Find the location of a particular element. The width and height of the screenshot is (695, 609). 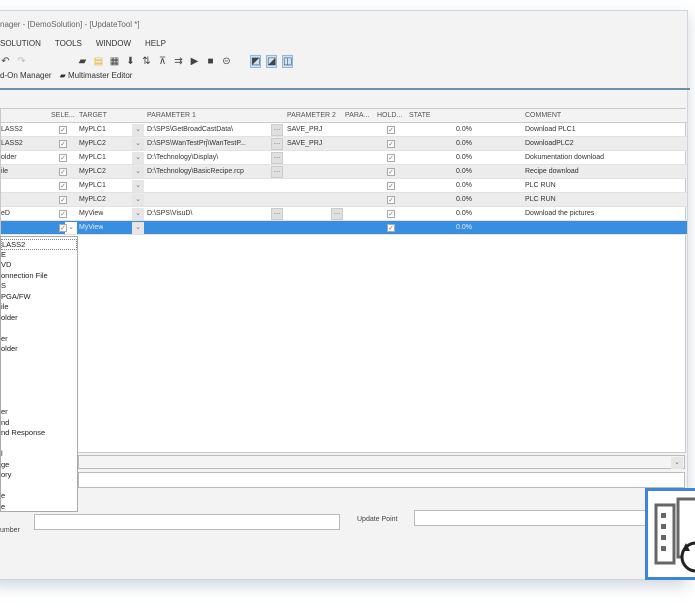

multimaster-editor-button: ▰ Multimaster Editor is located at coordinates (96, 75).